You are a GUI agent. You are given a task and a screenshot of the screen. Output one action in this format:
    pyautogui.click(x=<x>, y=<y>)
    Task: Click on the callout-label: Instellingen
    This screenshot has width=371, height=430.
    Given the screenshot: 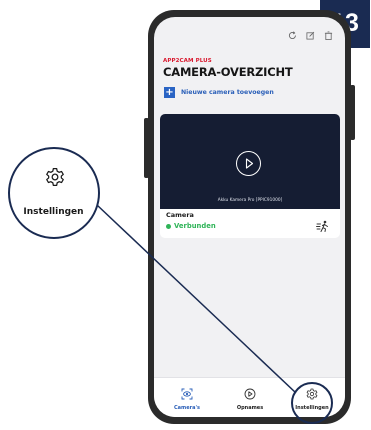 What is the action you would take?
    pyautogui.click(x=53, y=212)
    